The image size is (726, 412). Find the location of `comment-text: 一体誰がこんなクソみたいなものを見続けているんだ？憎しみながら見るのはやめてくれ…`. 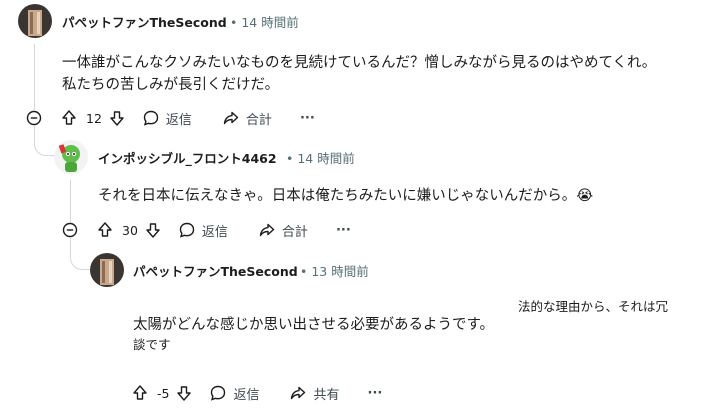

comment-text: 一体誰がこんなクソみたいなものを見続けているんだ？憎しみながら見るのはやめてくれ… is located at coordinates (359, 74).